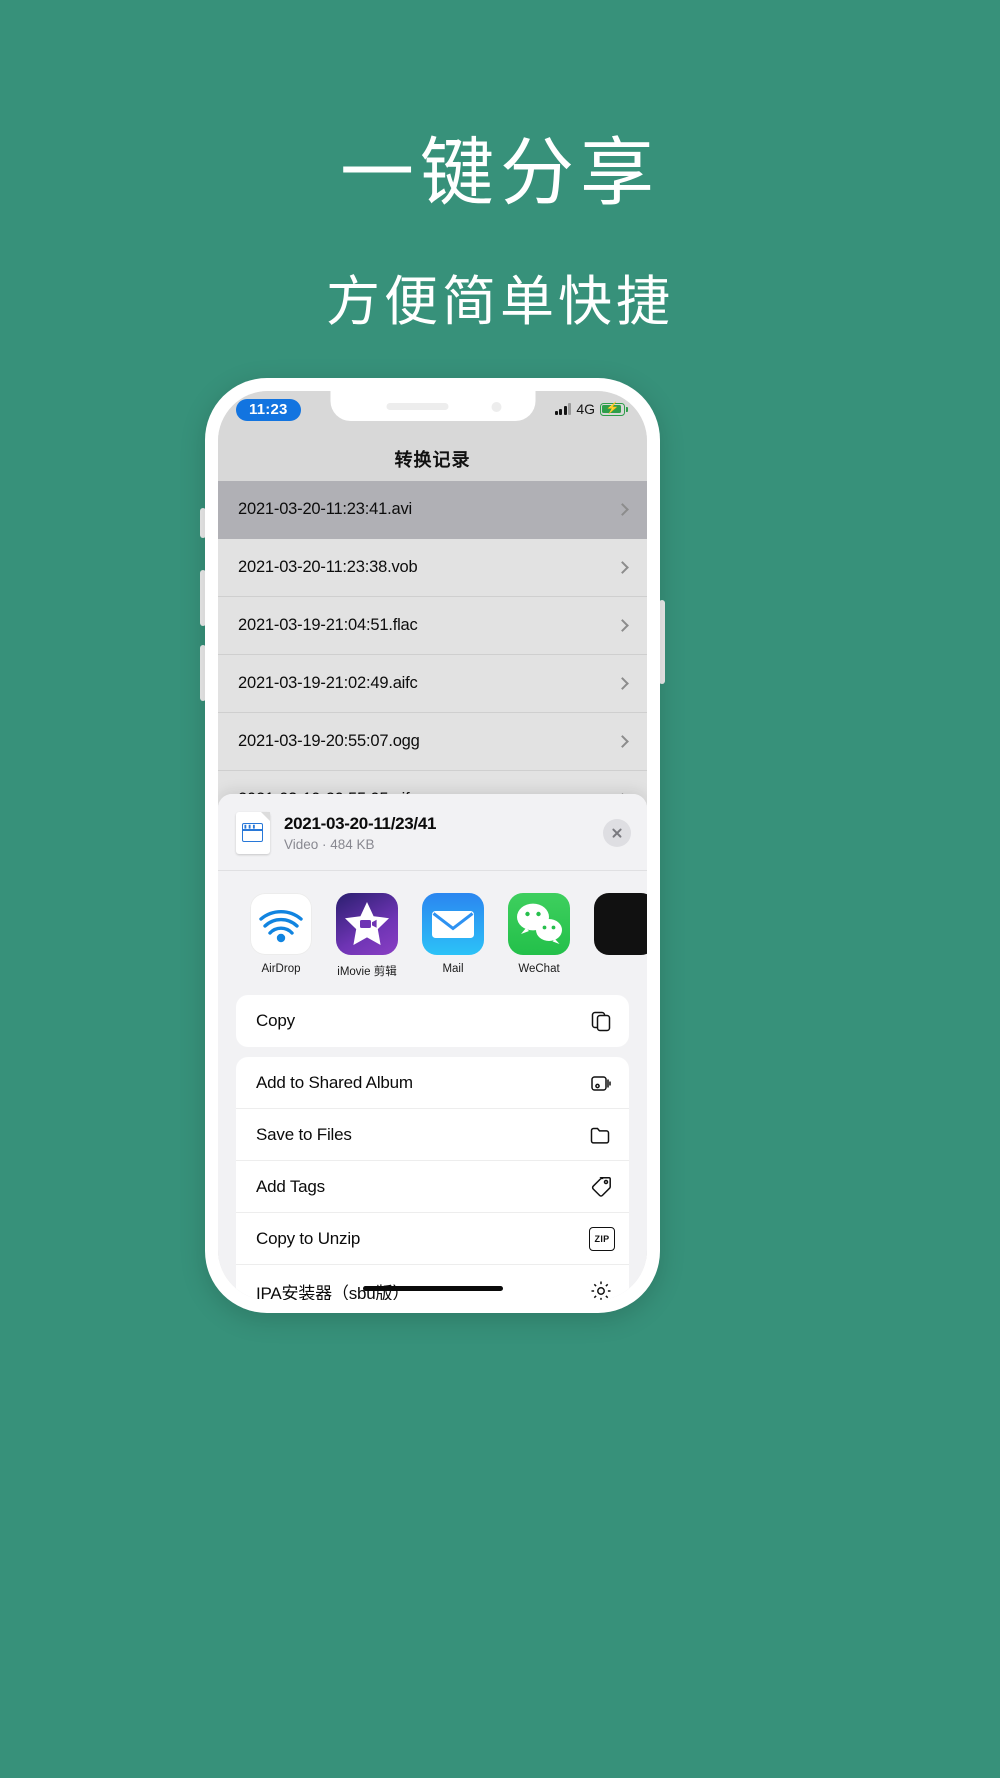 This screenshot has height=1778, width=1000. I want to click on share-actions-primary: Copy, so click(432, 1021).